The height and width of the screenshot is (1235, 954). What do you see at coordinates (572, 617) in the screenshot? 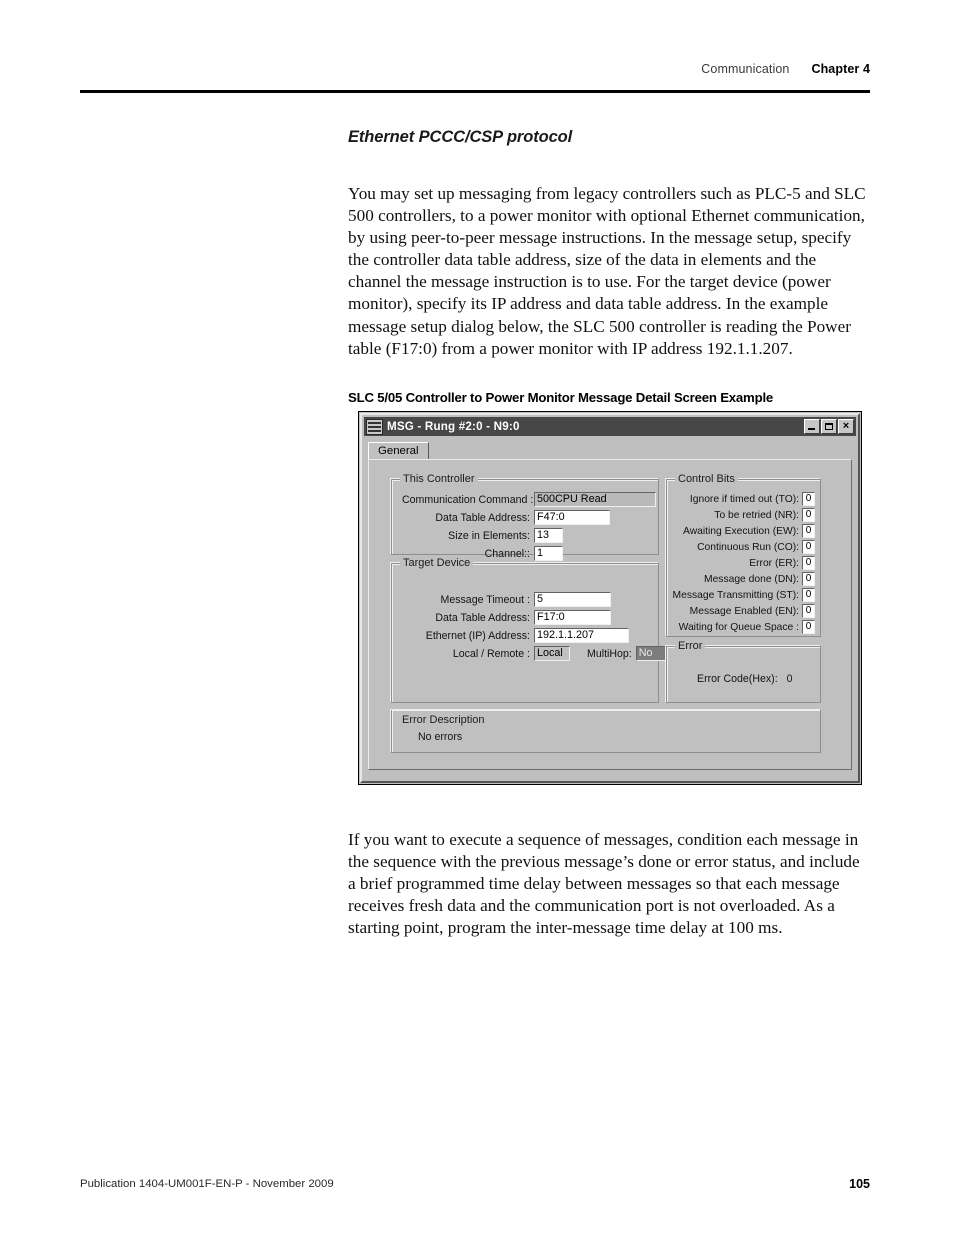
I see `input-target-data-table-address: F17:0` at bounding box center [572, 617].